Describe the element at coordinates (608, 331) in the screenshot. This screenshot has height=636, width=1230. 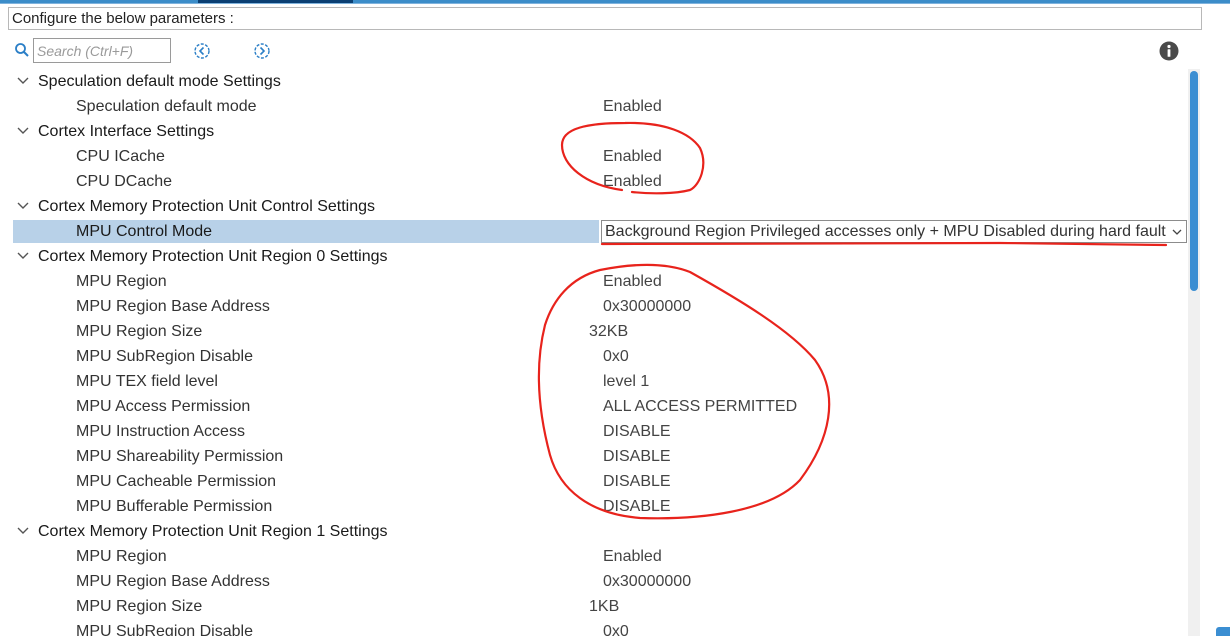
I see `param-value: 32KB` at that location.